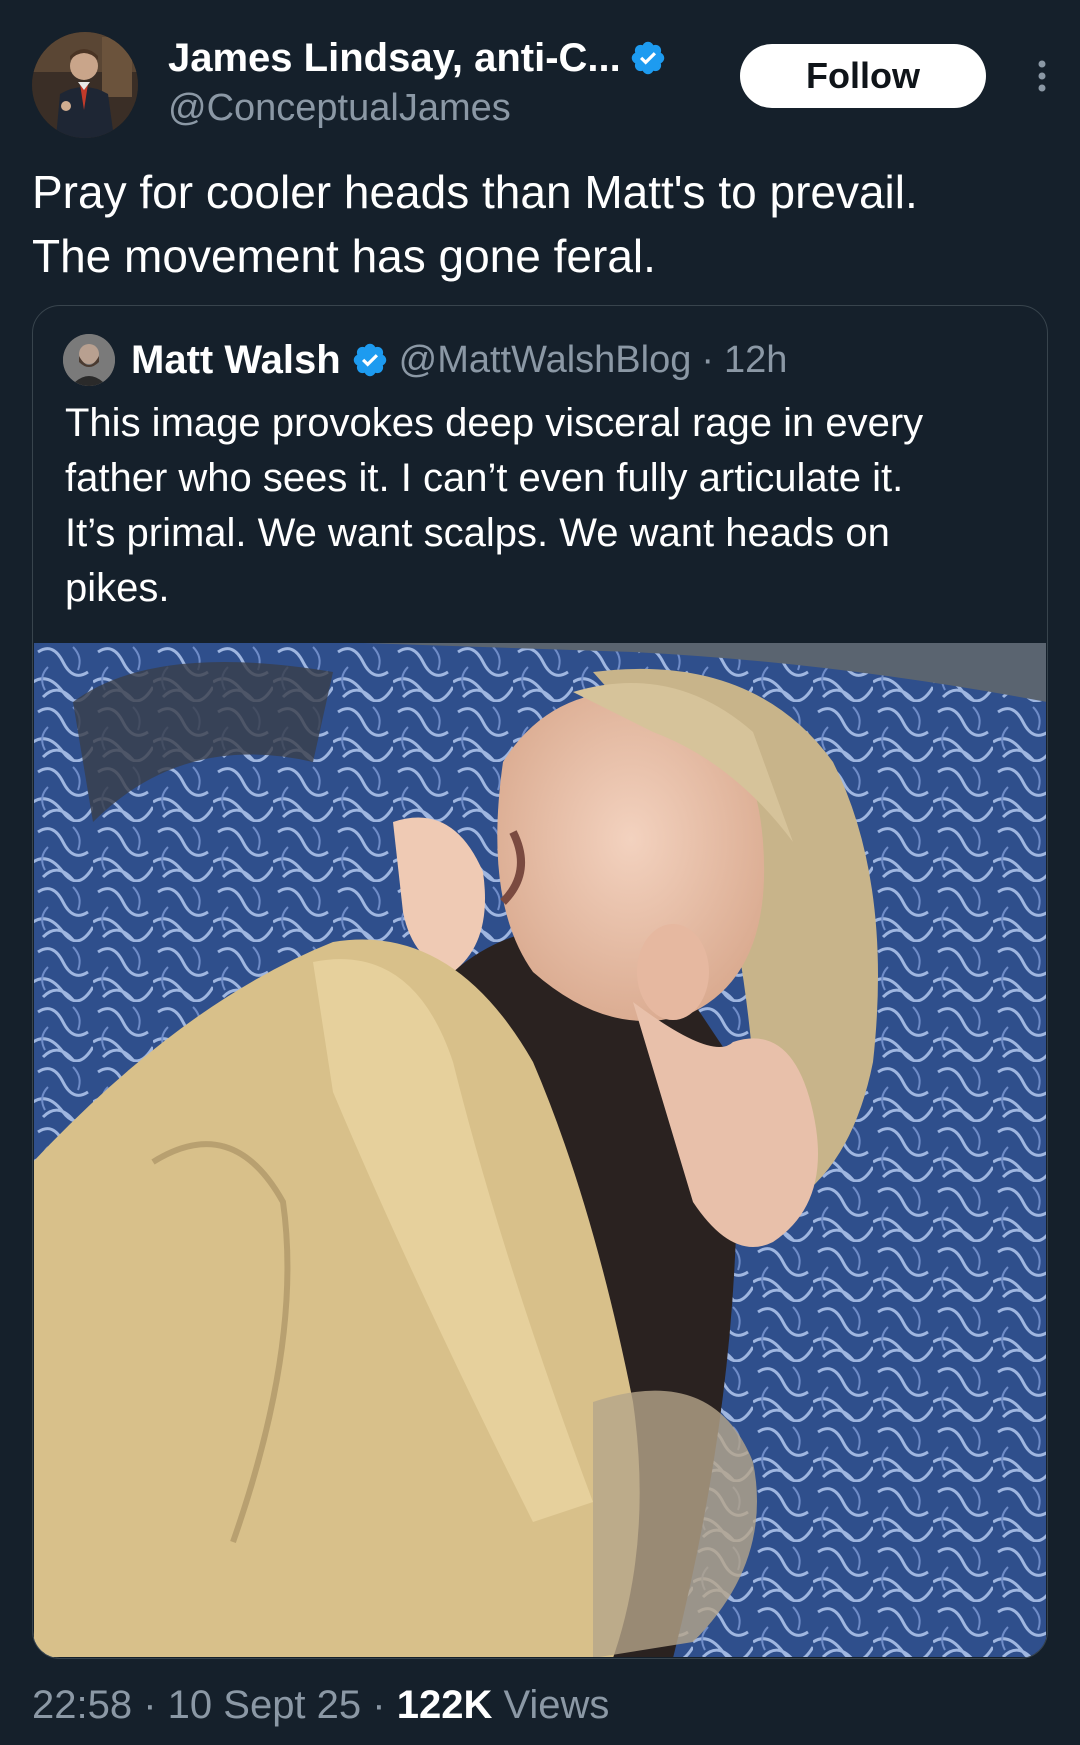  Describe the element at coordinates (85, 85) in the screenshot. I see `author-avatar` at that location.